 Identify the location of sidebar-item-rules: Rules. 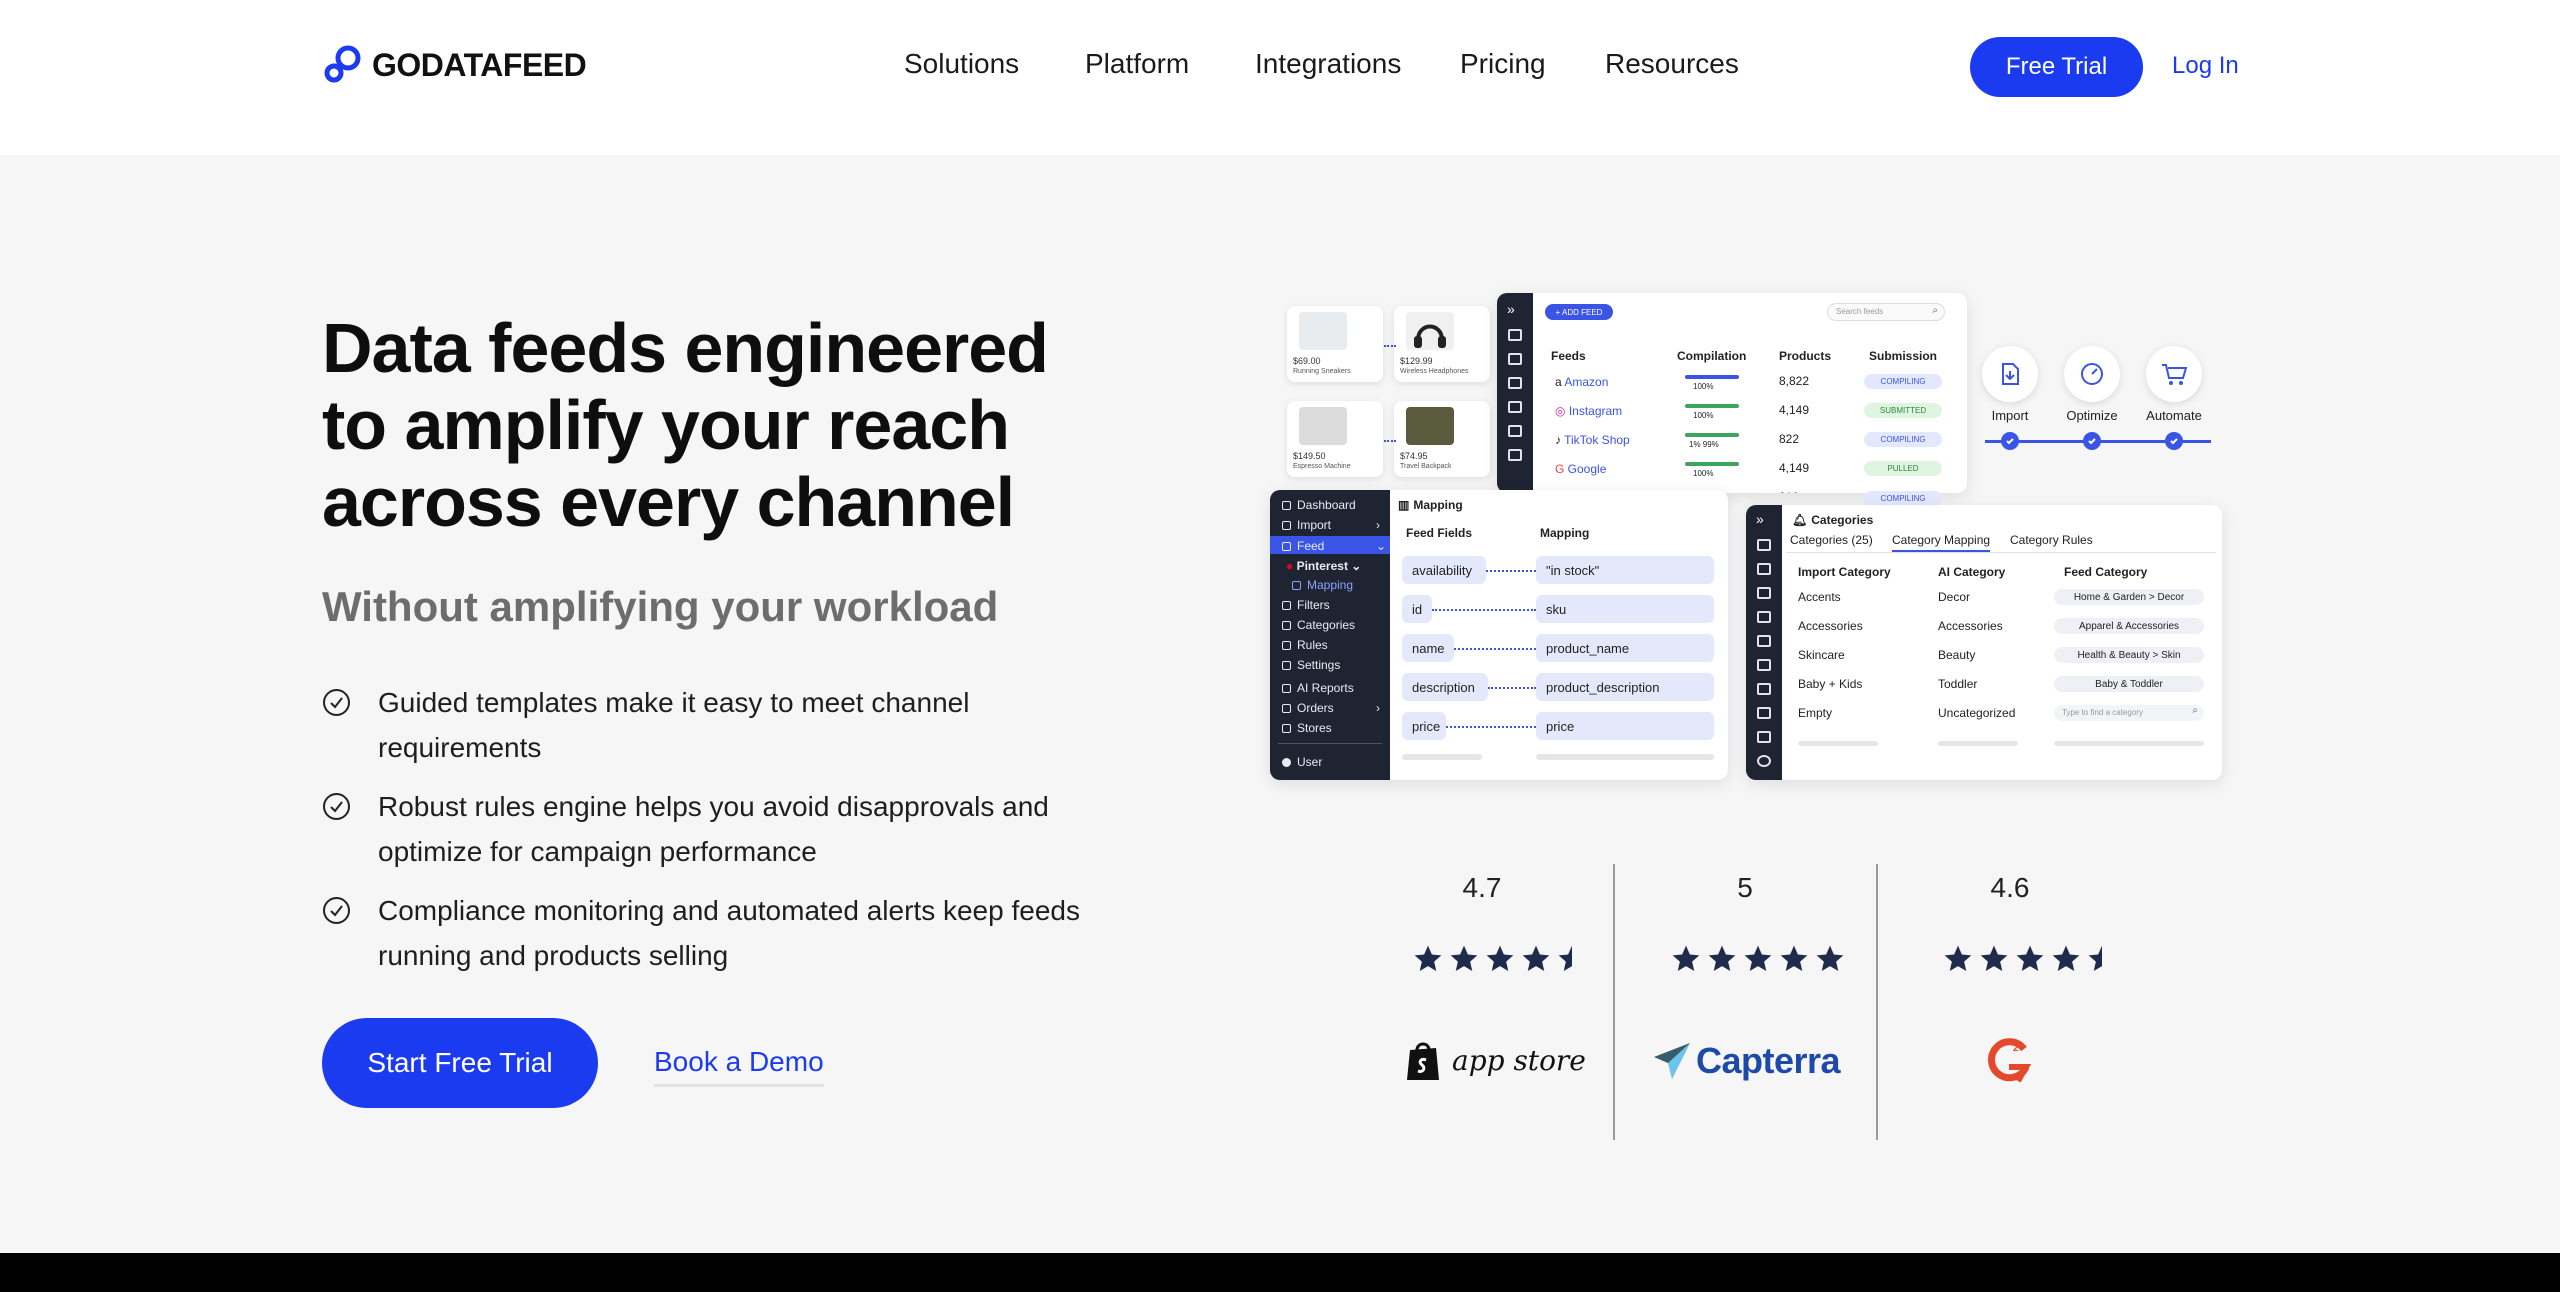
(1305, 645).